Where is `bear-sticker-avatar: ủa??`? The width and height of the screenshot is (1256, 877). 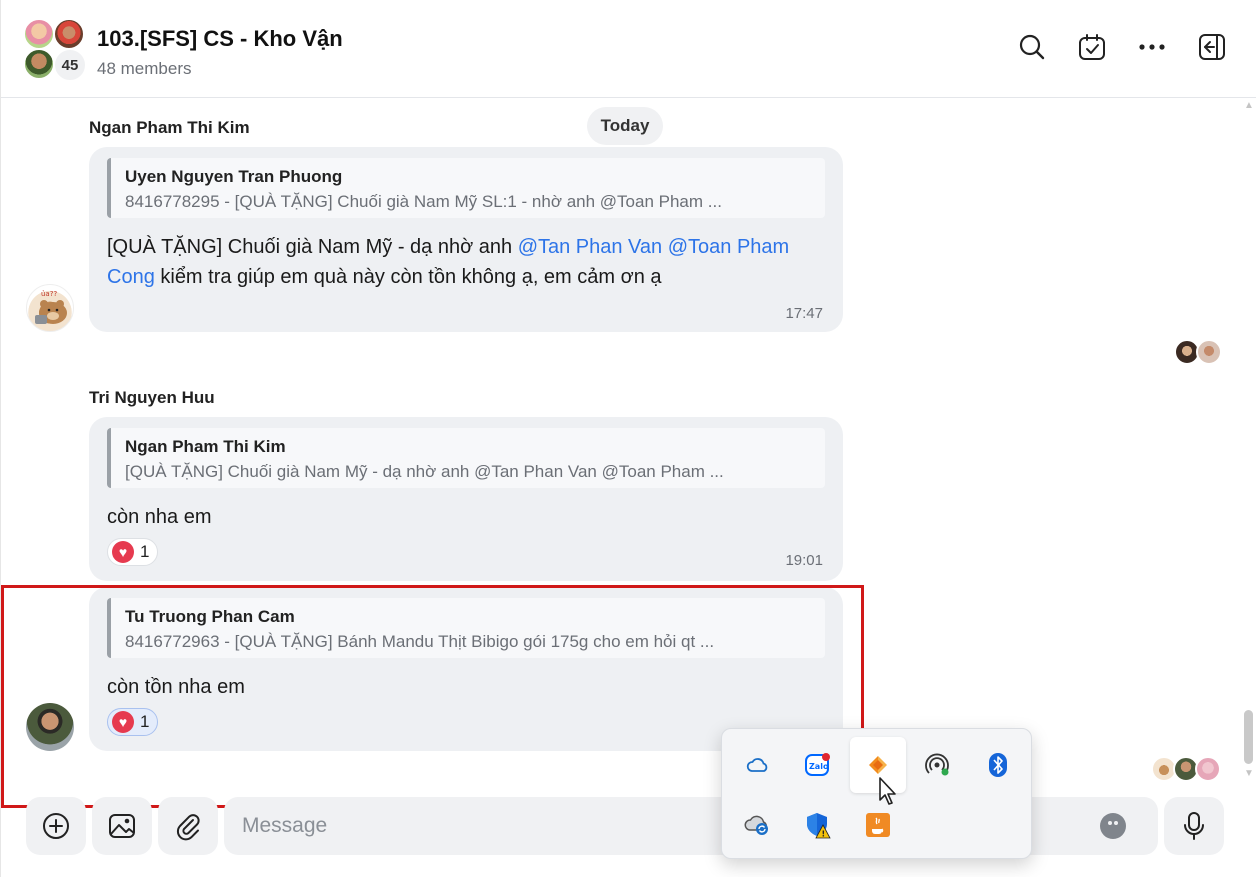
bear-sticker-avatar: ủa?? is located at coordinates (51, 307).